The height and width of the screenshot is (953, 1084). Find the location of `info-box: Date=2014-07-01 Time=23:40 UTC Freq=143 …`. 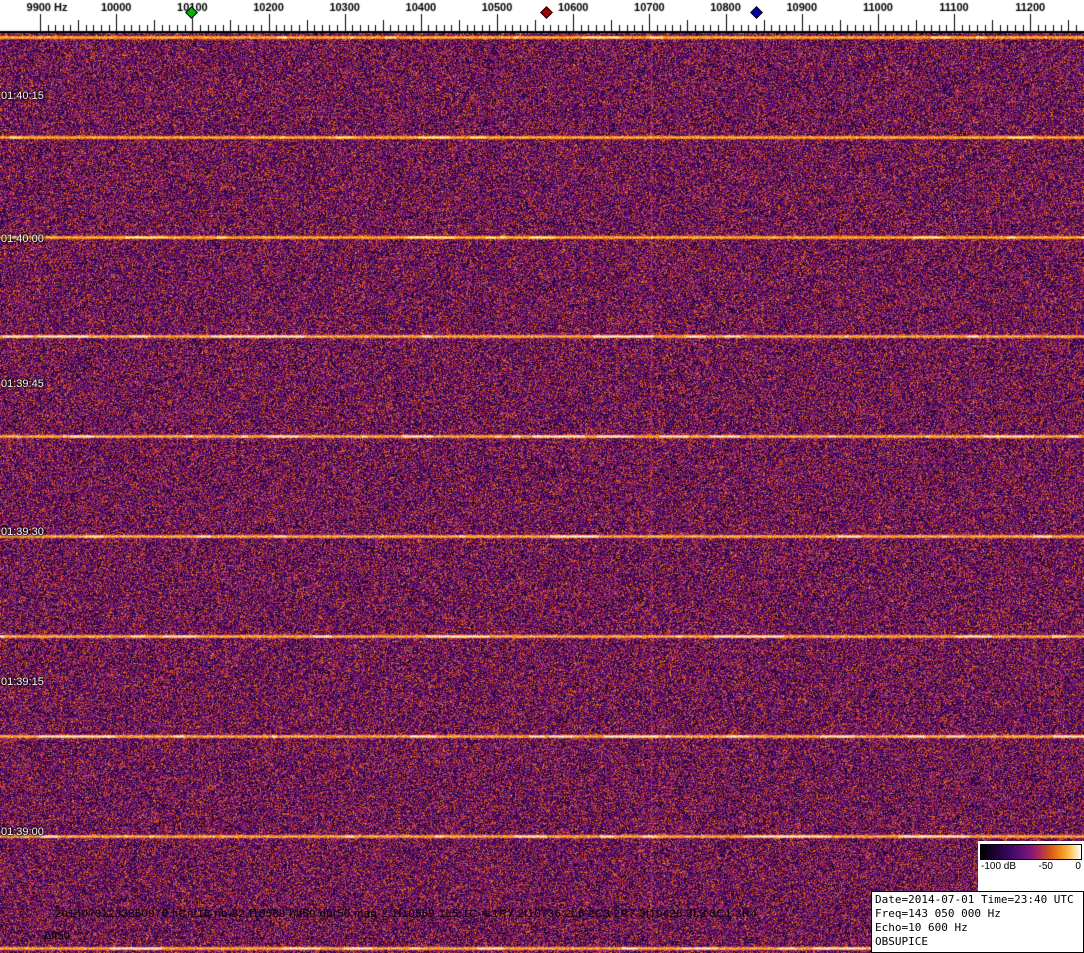

info-box: Date=2014-07-01 Time=23:40 UTC Freq=143 … is located at coordinates (977, 922).